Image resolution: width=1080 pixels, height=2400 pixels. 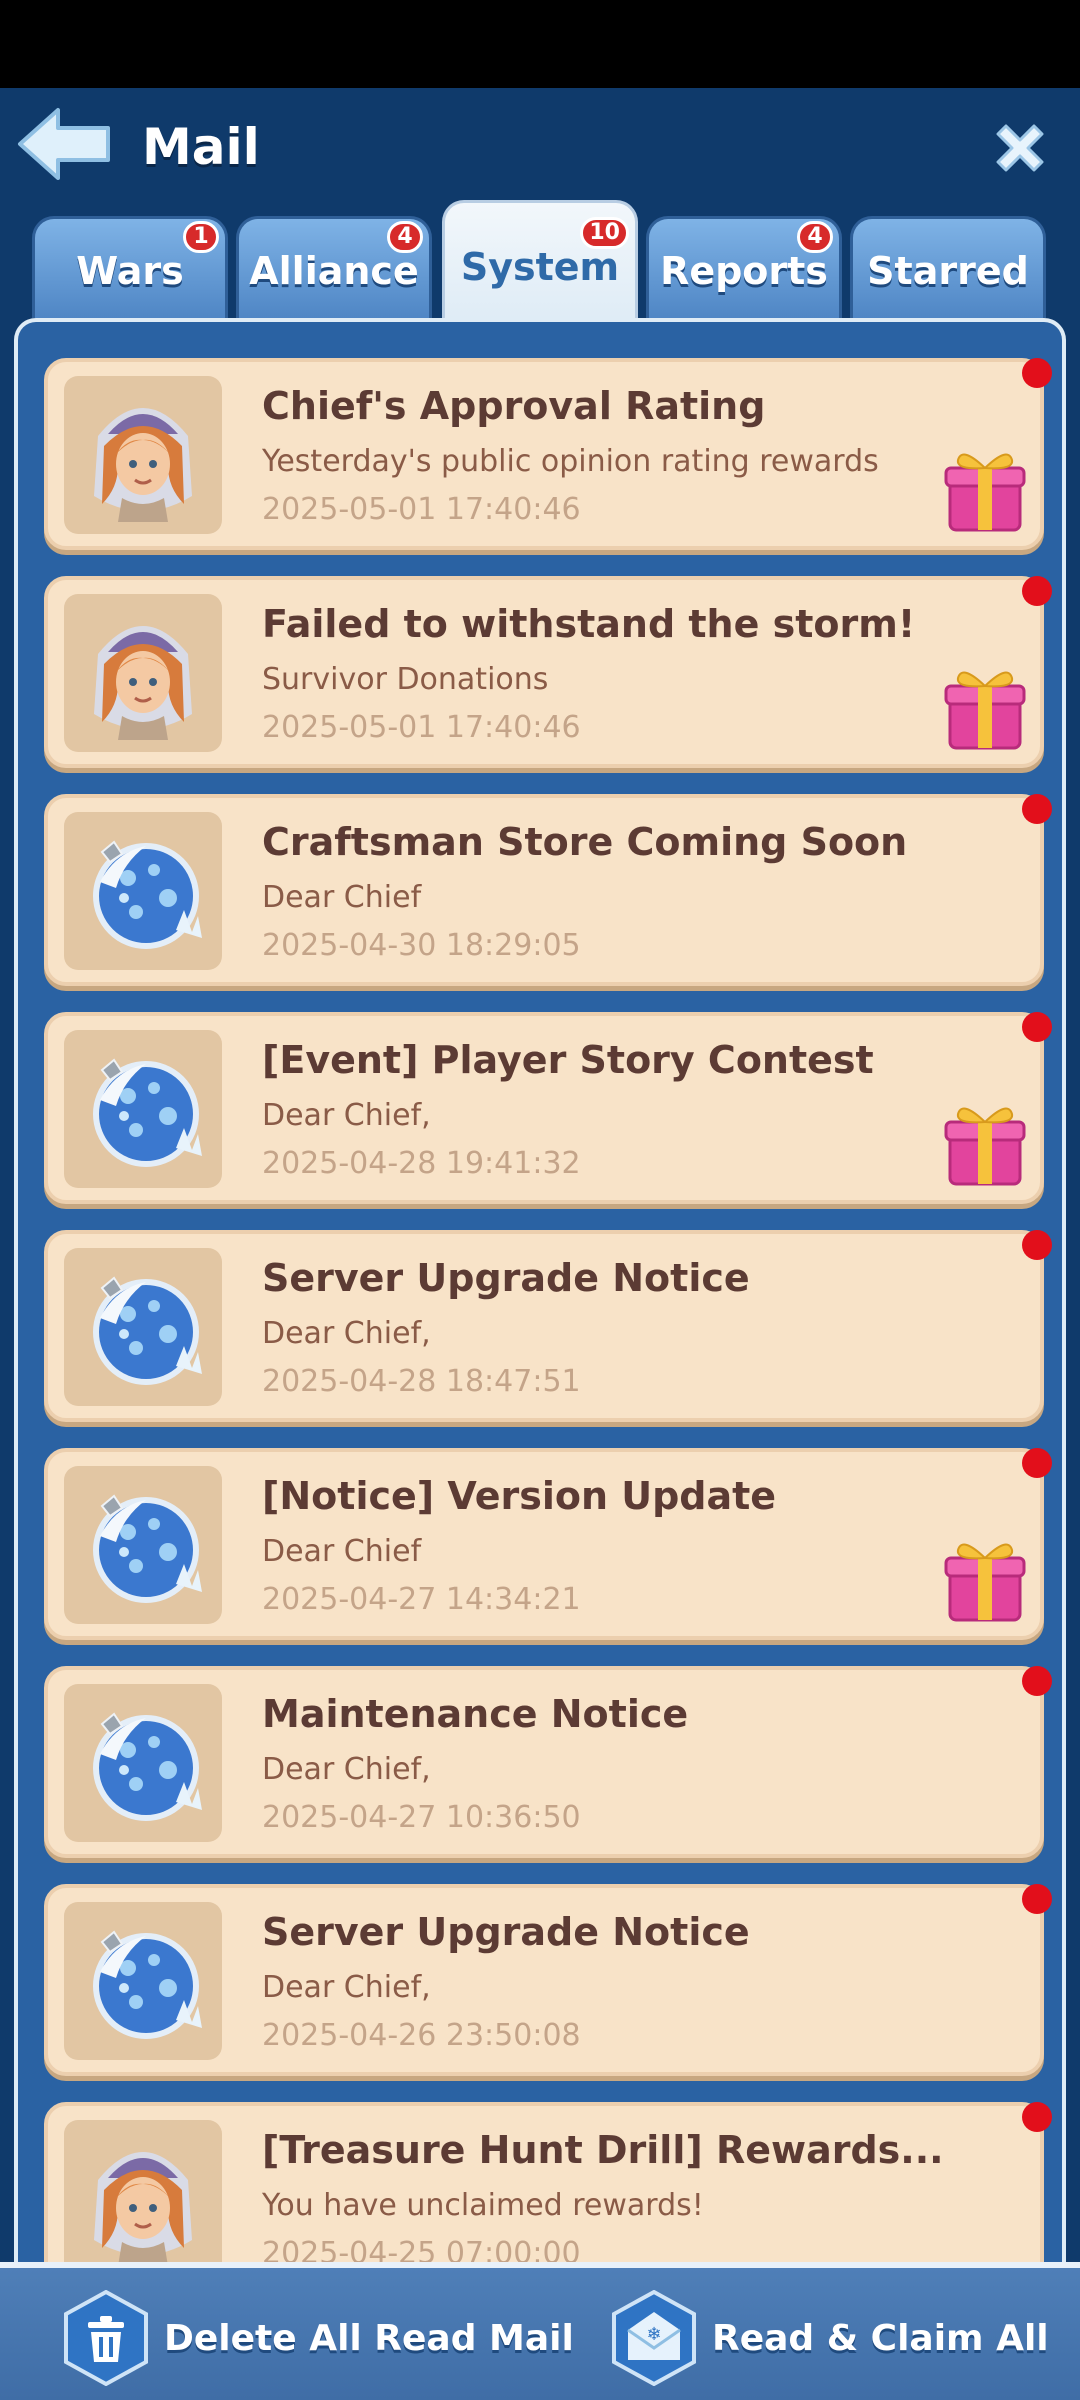 I want to click on mail-timestamp: 2025-04-28 19:41:32, so click(x=421, y=1163).